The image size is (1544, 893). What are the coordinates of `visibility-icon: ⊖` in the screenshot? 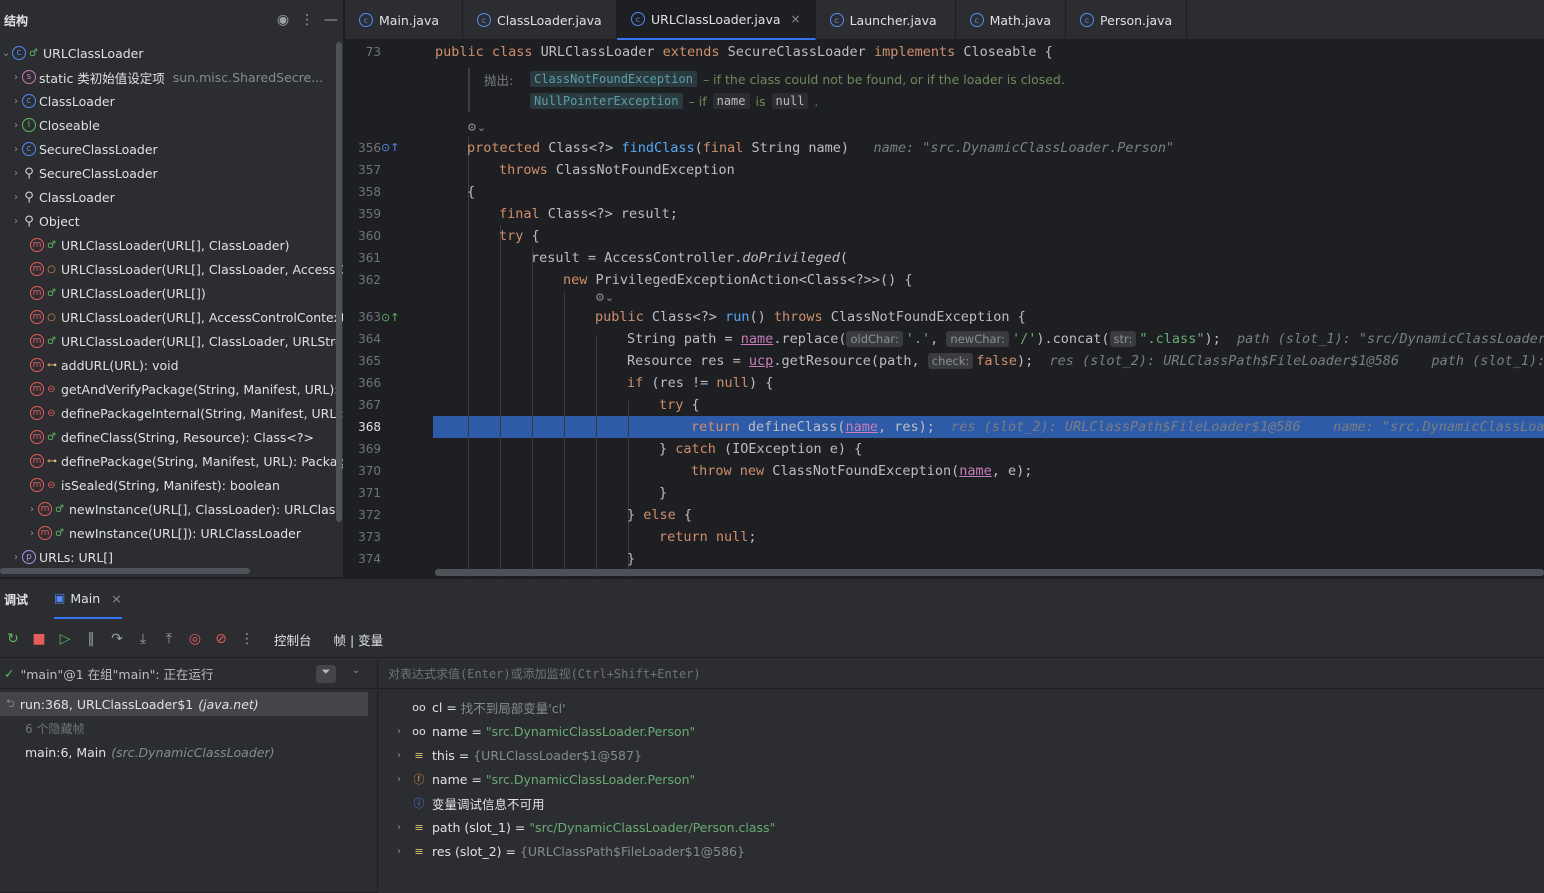 It's located at (51, 389).